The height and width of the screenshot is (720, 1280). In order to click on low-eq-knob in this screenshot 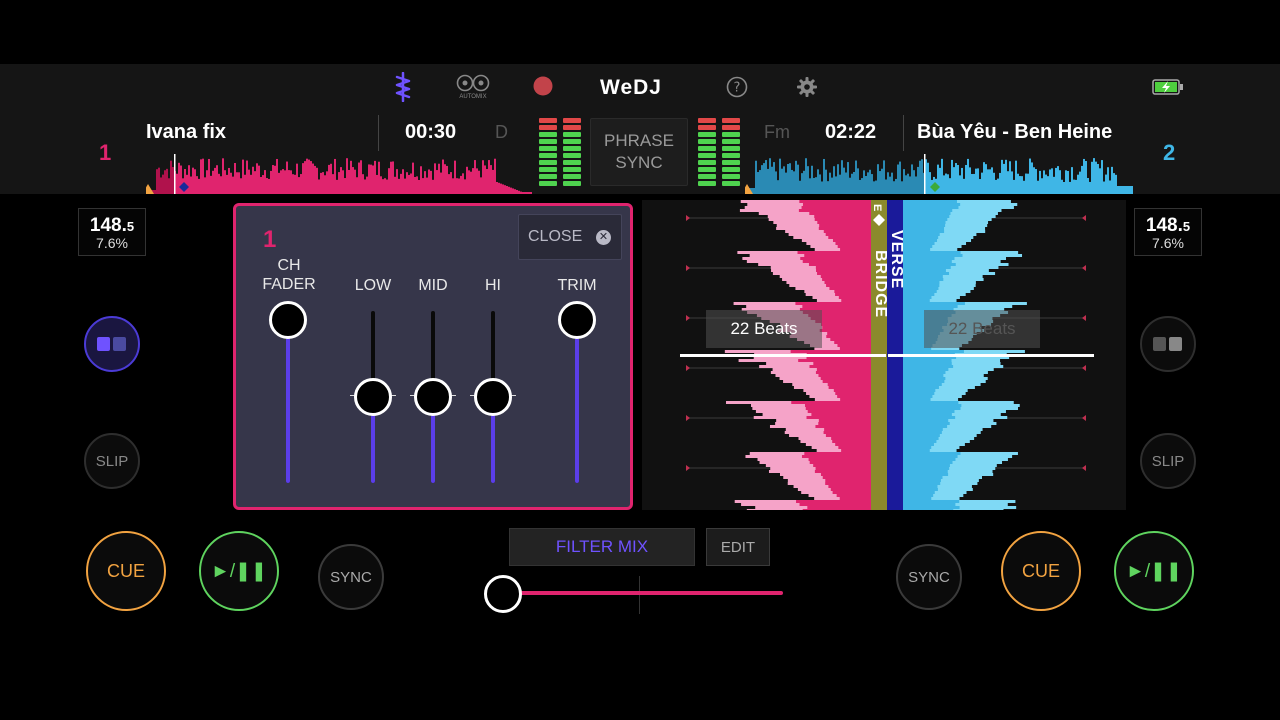, I will do `click(373, 397)`.